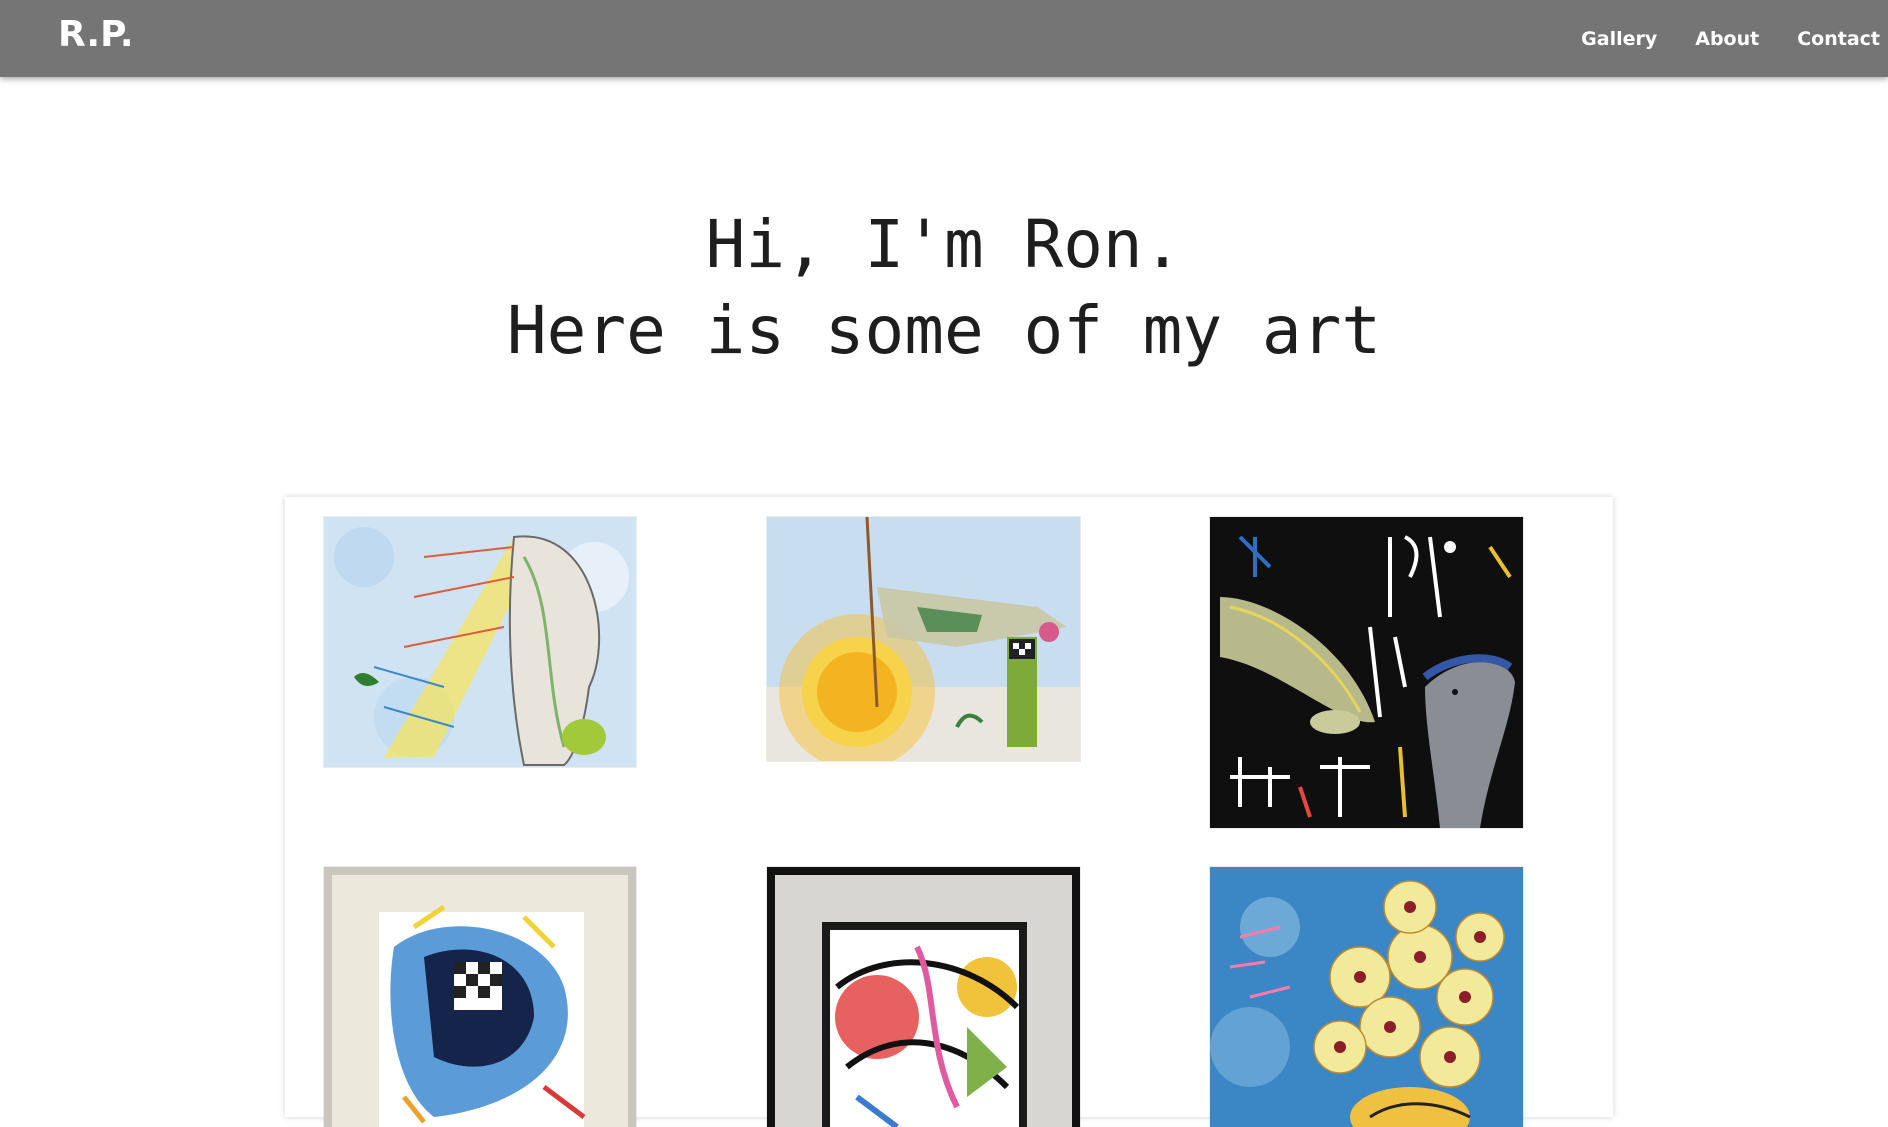  I want to click on brand-logo: R.P., so click(96, 34).